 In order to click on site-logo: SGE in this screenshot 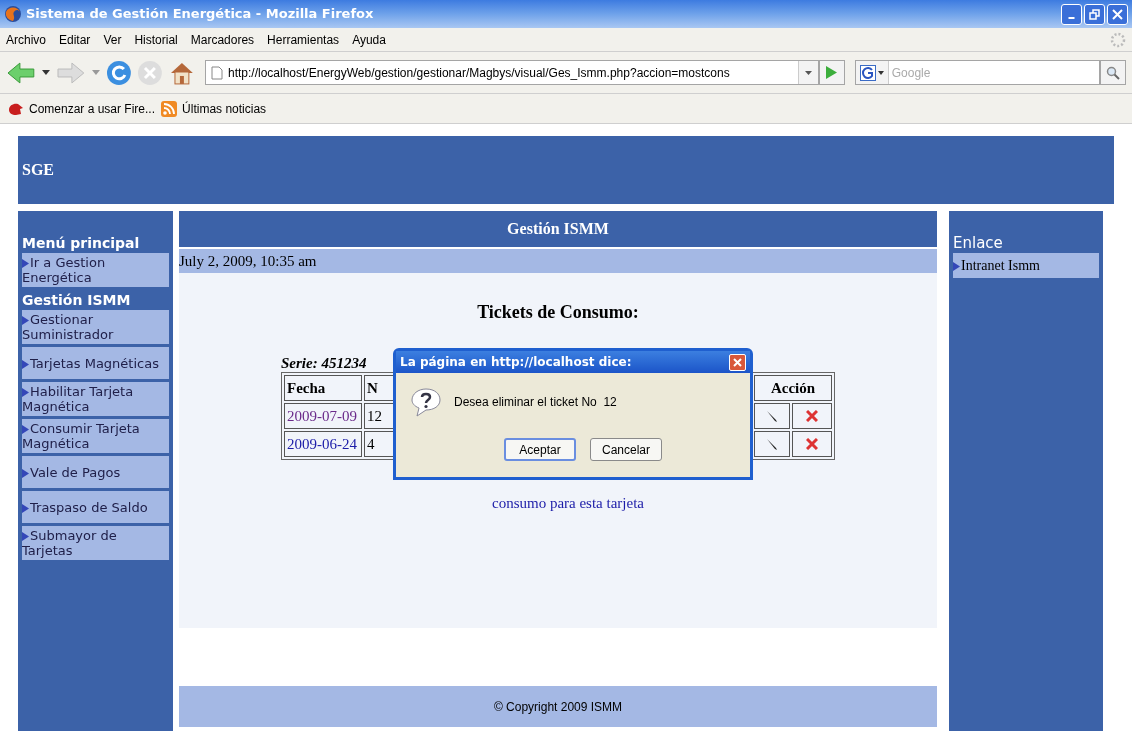, I will do `click(38, 170)`.